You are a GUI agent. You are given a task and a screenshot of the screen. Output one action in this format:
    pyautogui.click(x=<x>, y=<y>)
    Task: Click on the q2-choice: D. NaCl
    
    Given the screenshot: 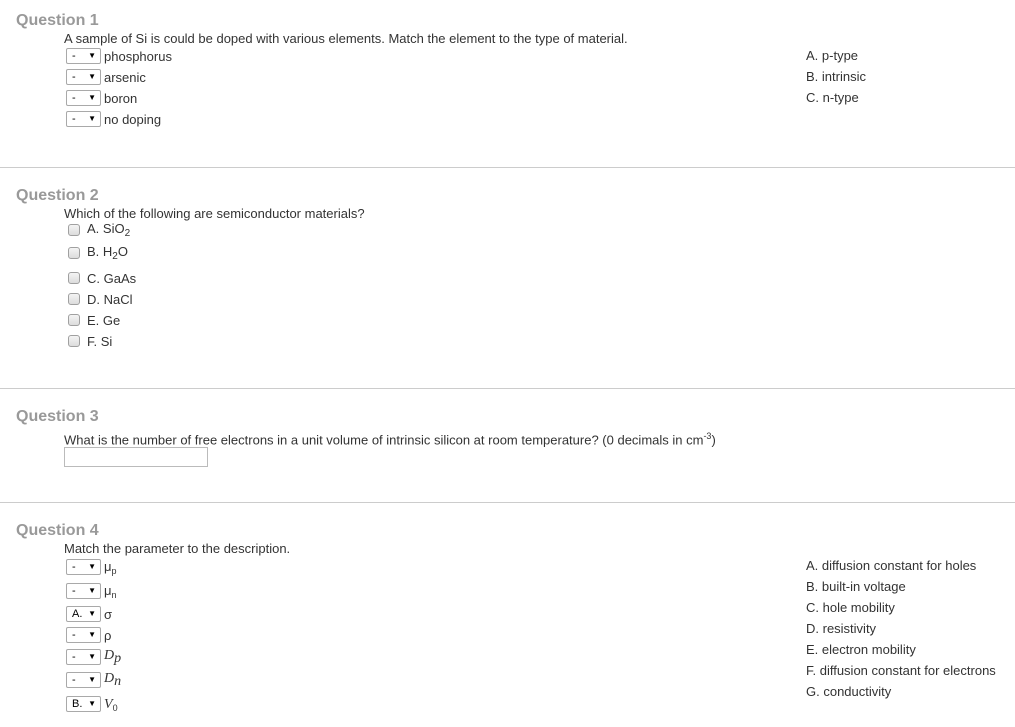 What is the action you would take?
    pyautogui.click(x=100, y=299)
    